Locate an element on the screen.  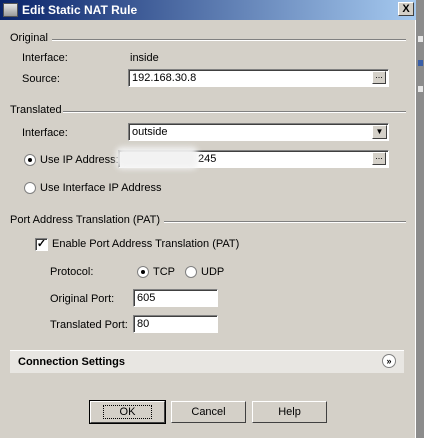
original-port-label: Original Port: is located at coordinates (82, 299).